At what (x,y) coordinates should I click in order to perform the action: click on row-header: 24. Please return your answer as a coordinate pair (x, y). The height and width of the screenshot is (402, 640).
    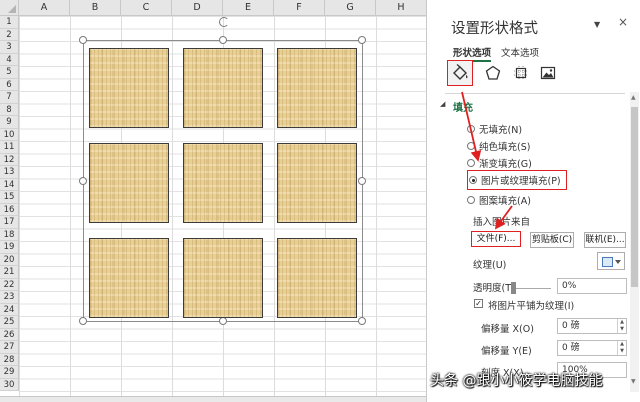
    Looking at the image, I should click on (9, 309).